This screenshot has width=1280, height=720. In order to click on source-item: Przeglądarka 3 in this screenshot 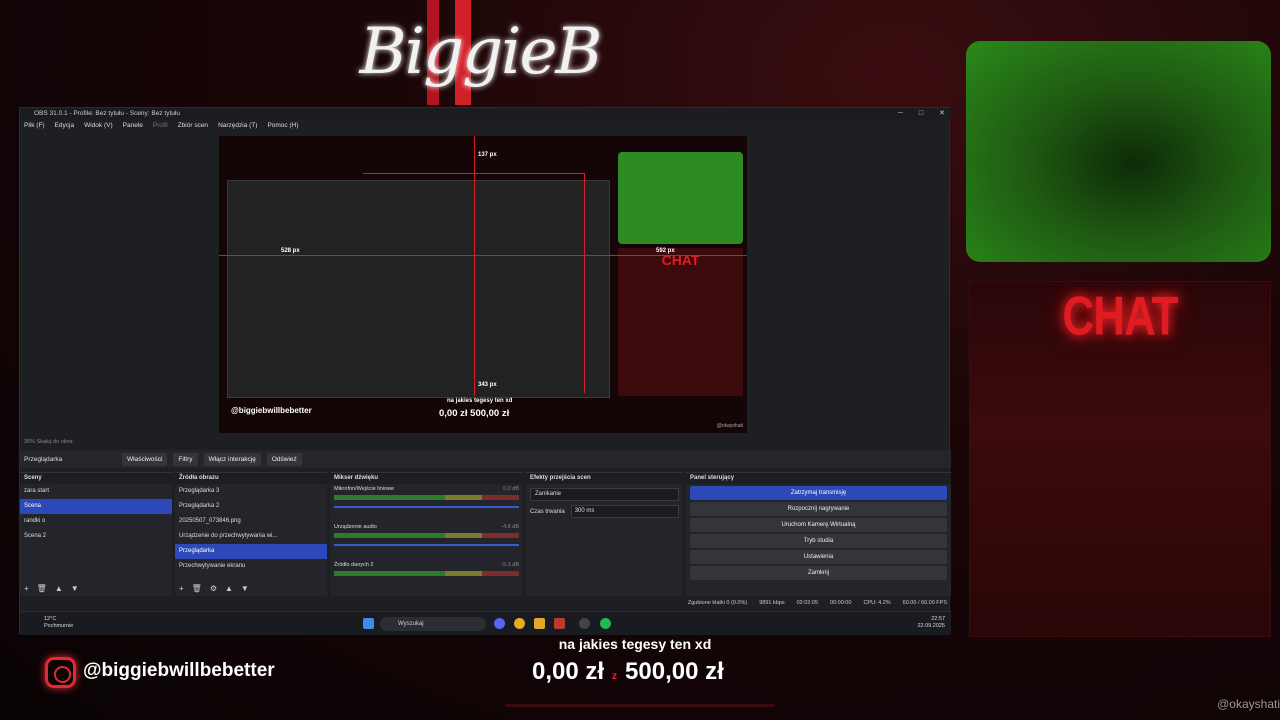, I will do `click(251, 491)`.